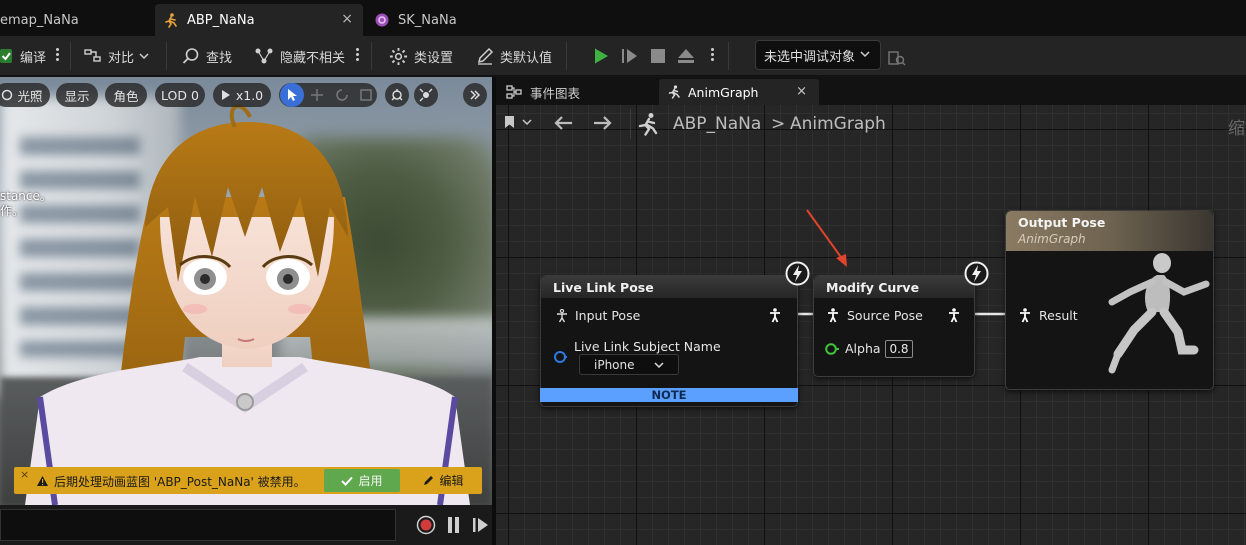 This screenshot has width=1246, height=545. Describe the element at coordinates (421, 56) in the screenshot. I see `class-settings-button: 类设置` at that location.